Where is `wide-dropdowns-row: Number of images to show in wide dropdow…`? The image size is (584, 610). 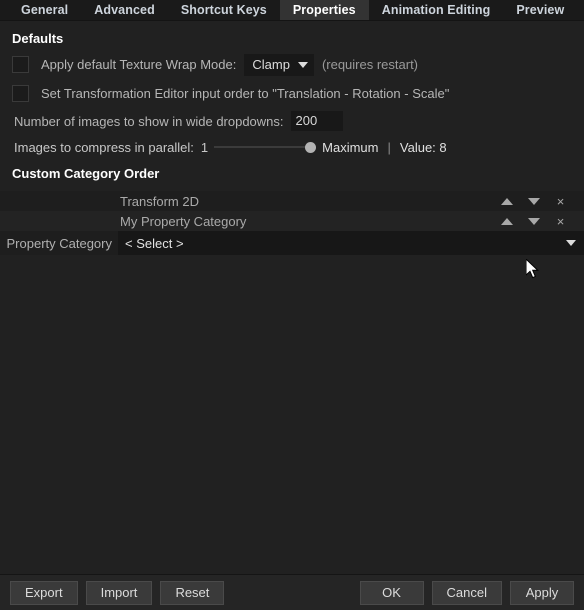
wide-dropdowns-row: Number of images to show in wide dropdow… is located at coordinates (292, 121).